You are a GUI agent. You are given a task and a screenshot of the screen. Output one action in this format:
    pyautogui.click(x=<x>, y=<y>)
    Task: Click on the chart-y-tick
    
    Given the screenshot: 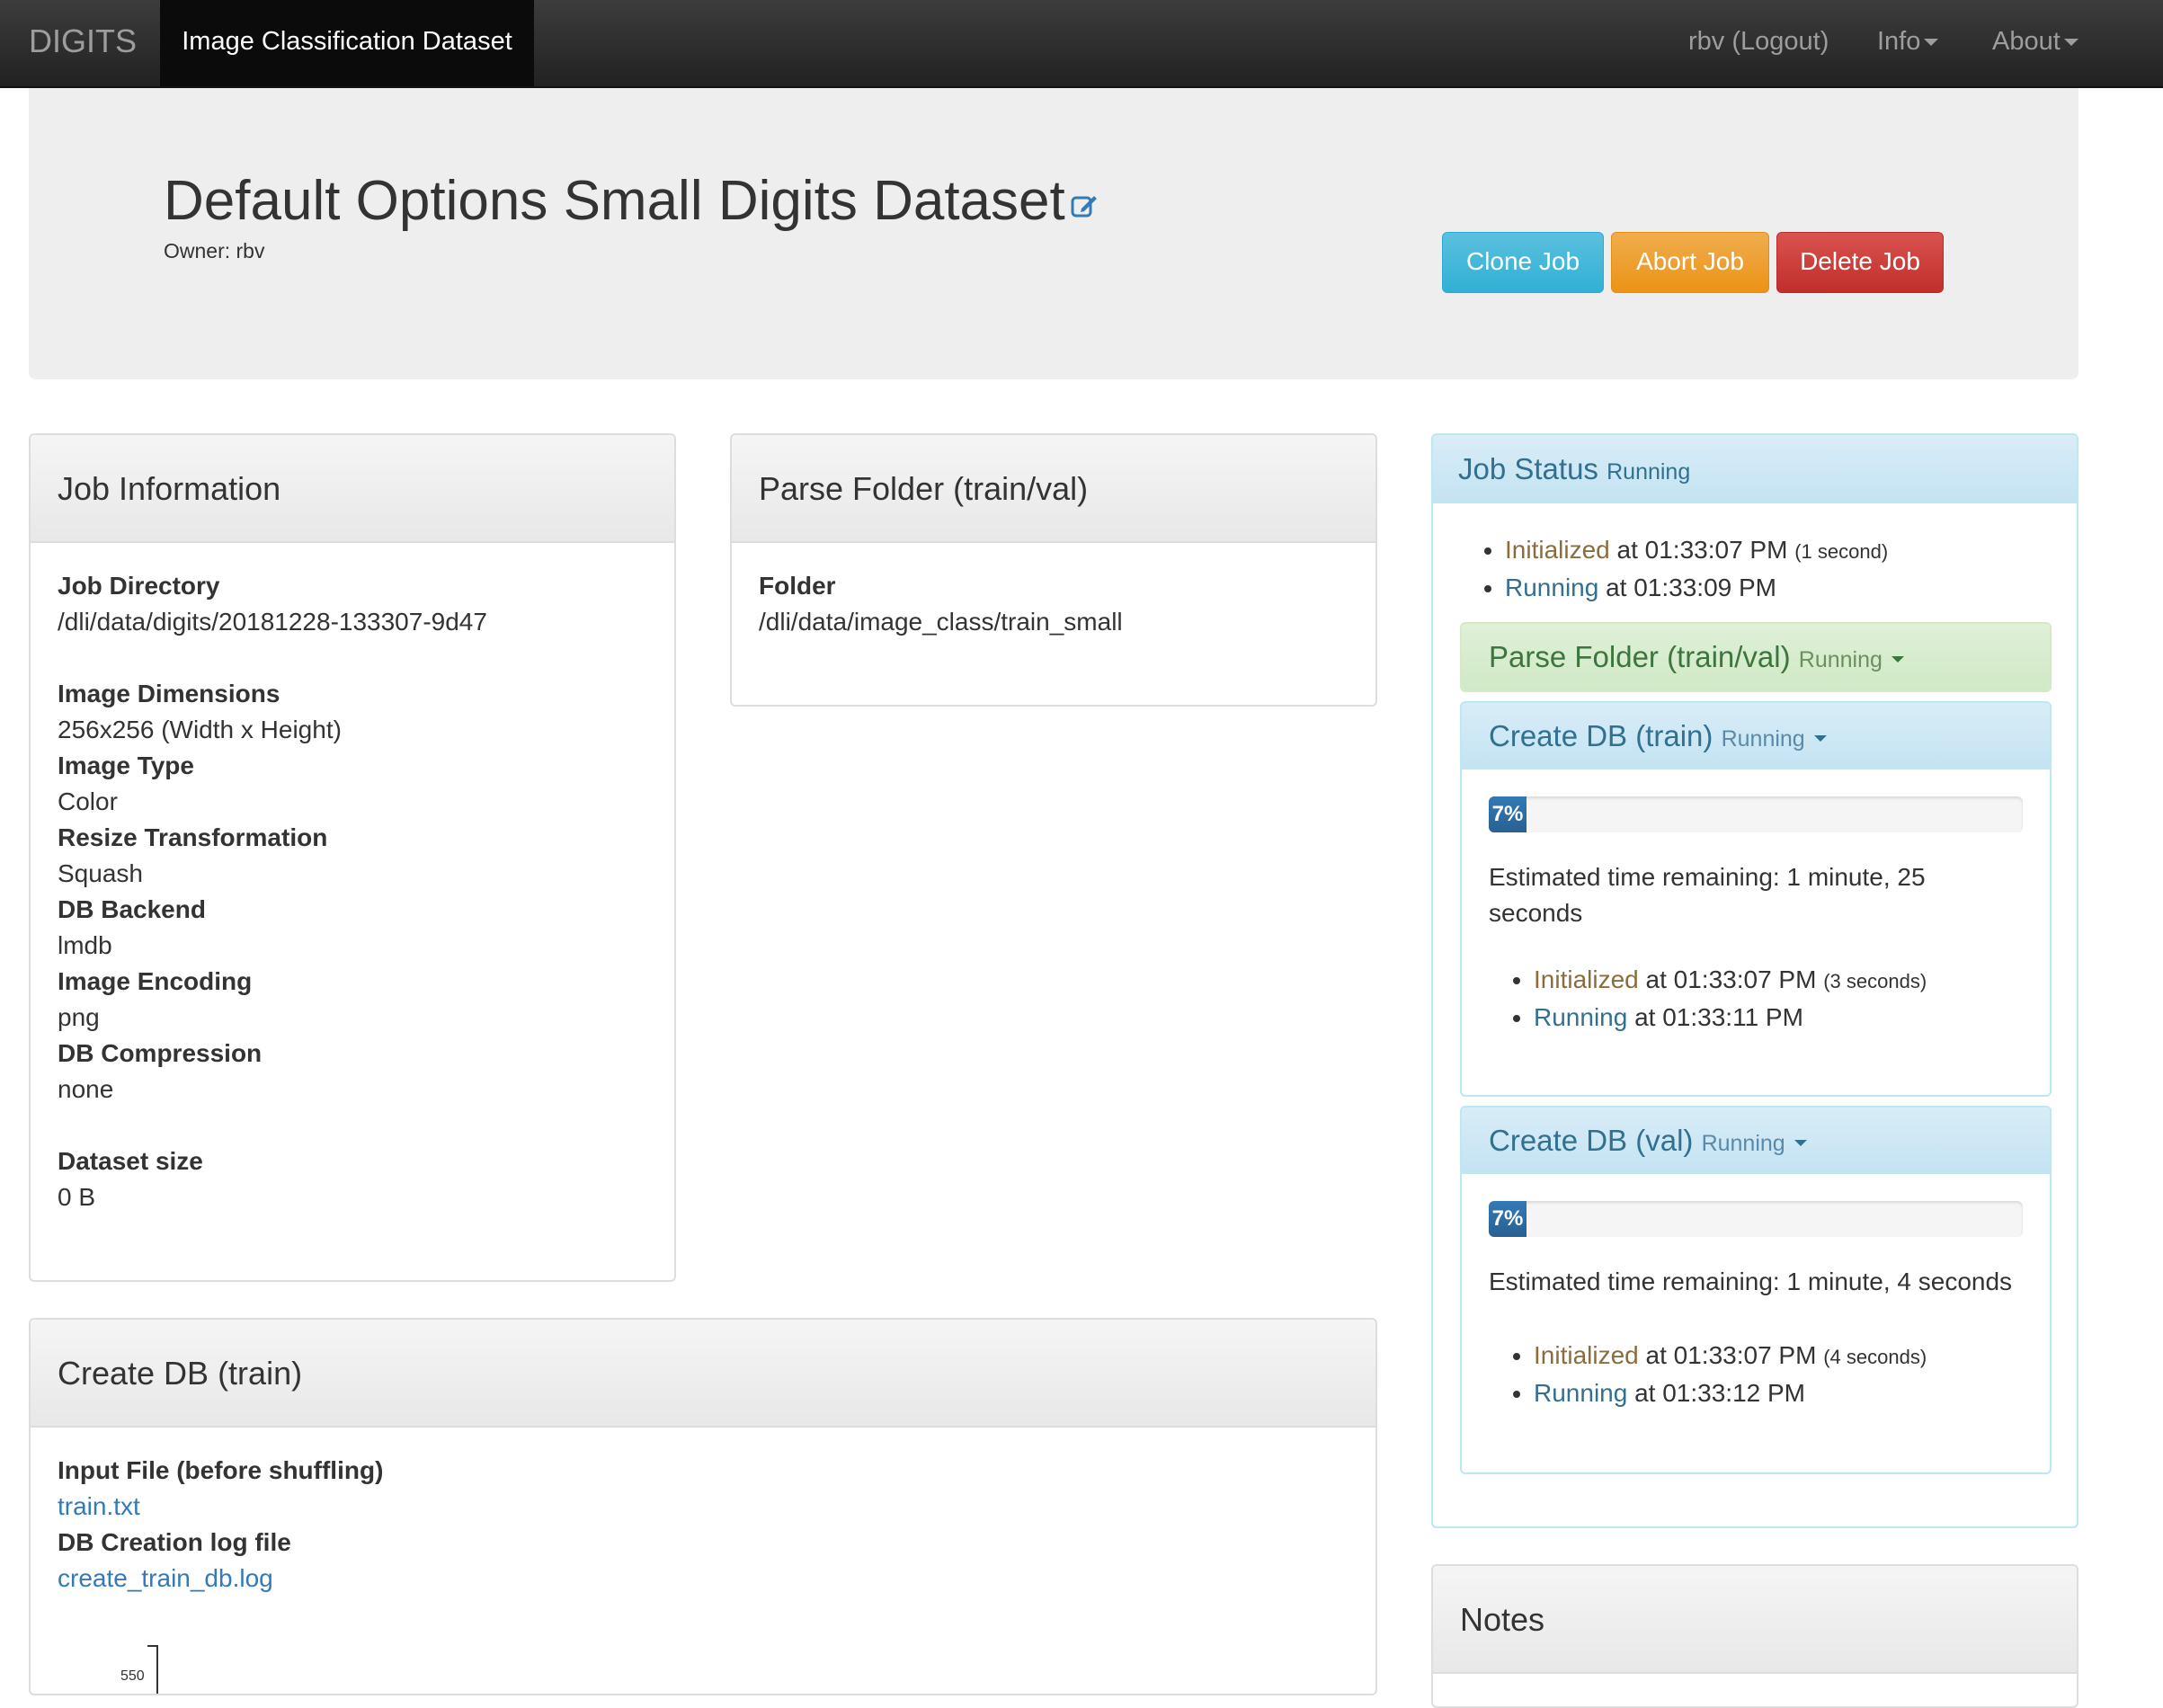 What is the action you would take?
    pyautogui.click(x=152, y=1646)
    